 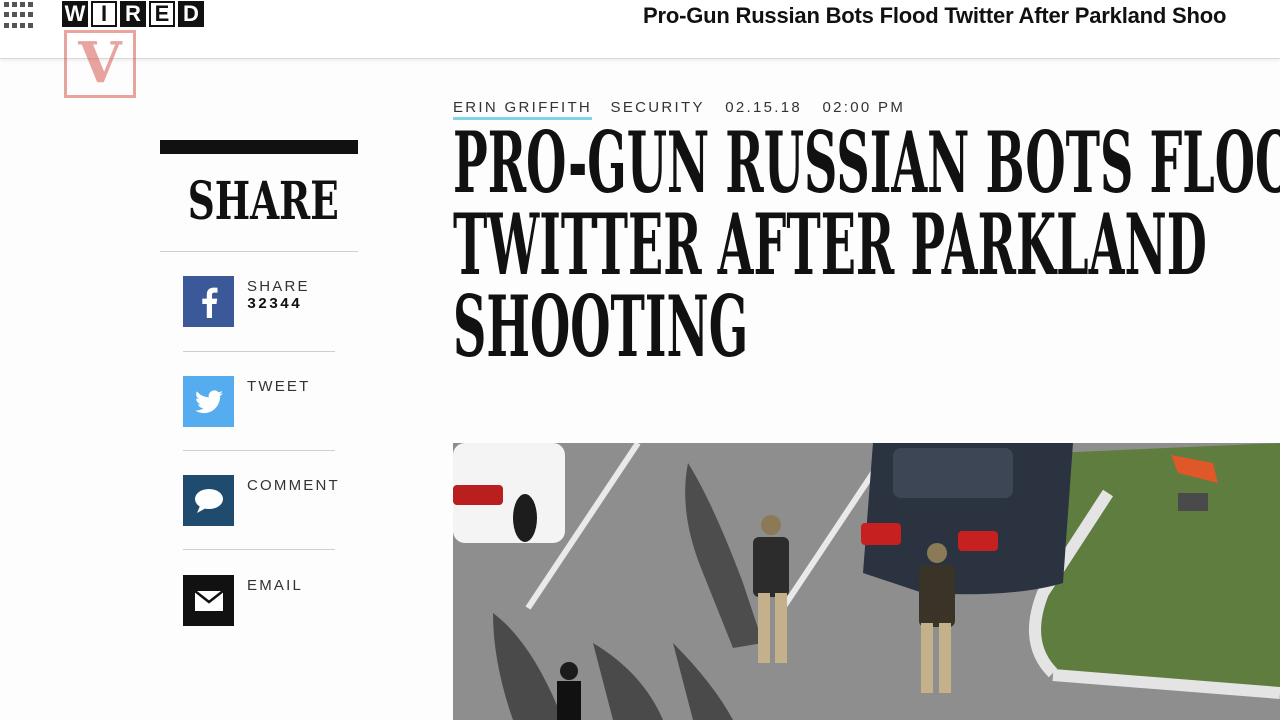 I want to click on facebook-share-button: SHARE 32344, so click(x=260, y=306).